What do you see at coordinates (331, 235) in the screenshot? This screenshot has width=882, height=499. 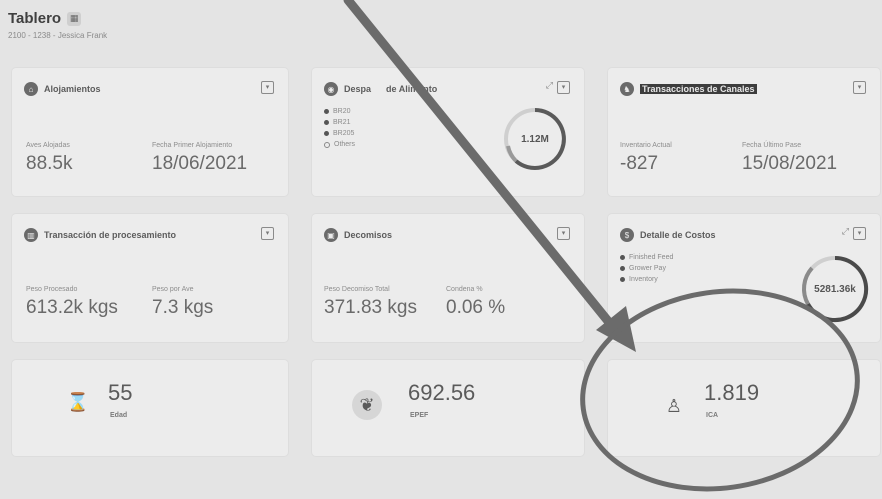 I see `trash-icon: ▣` at bounding box center [331, 235].